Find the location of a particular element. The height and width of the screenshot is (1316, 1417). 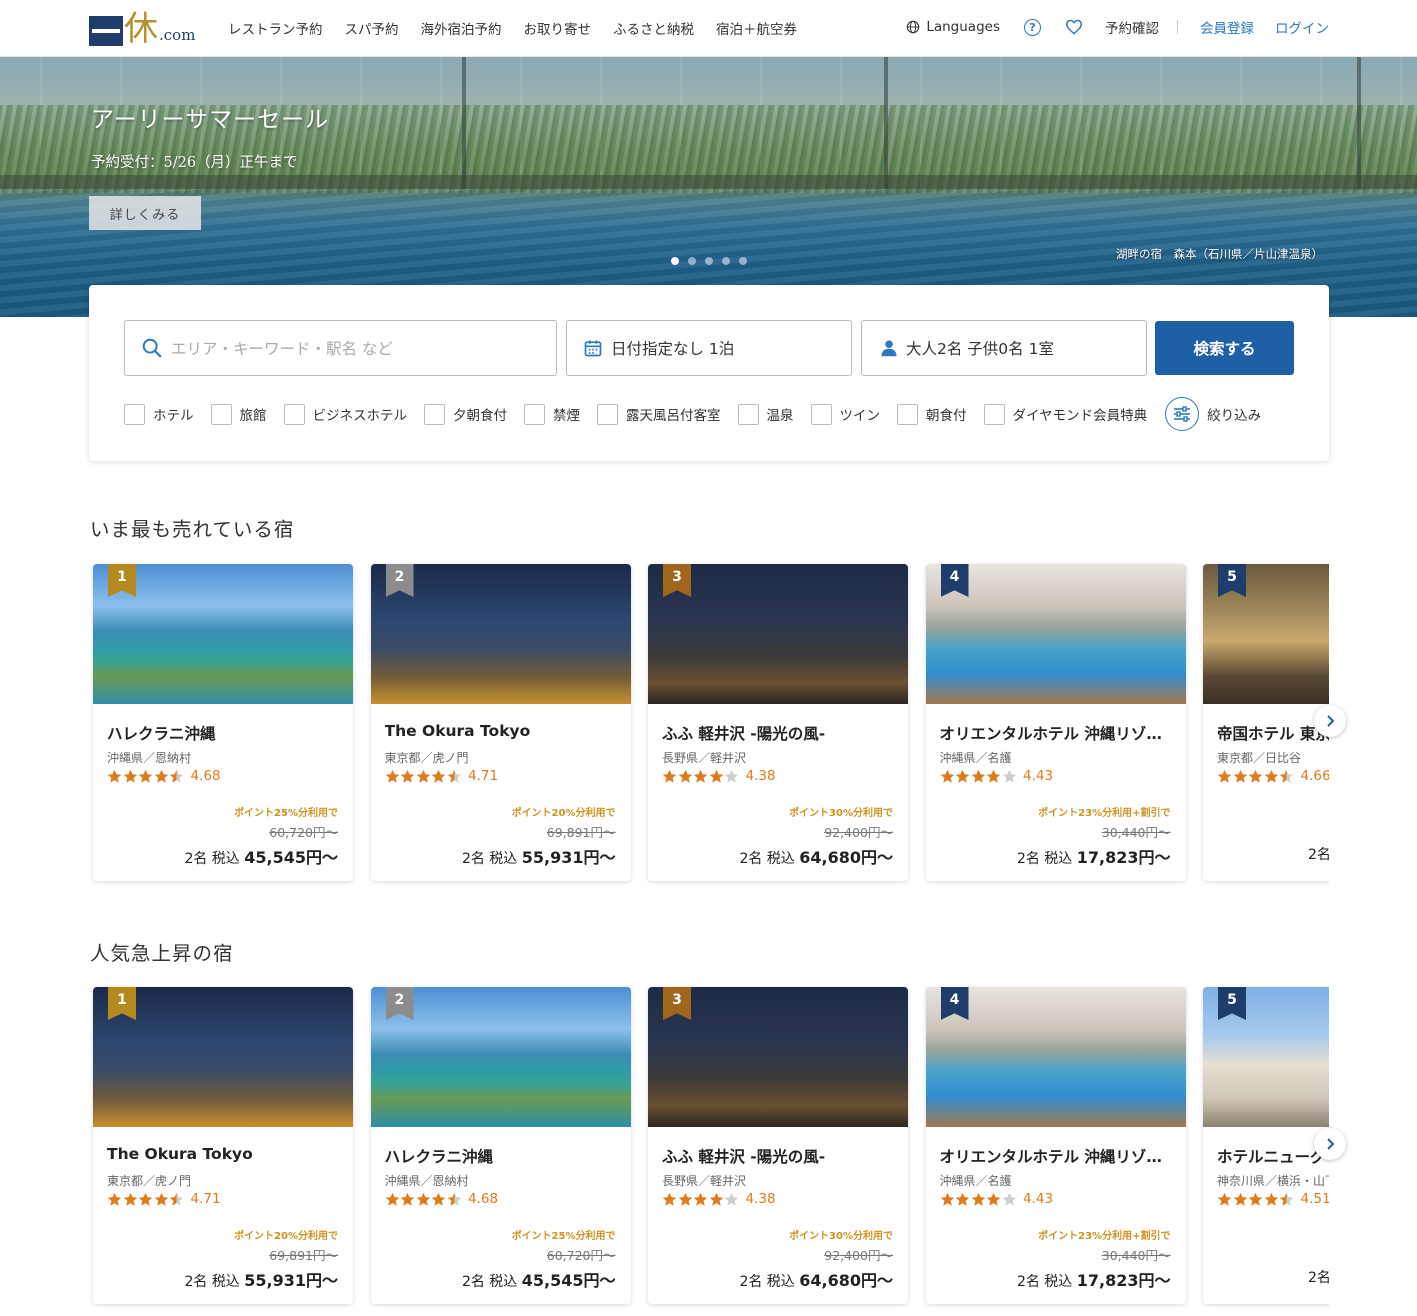

hotel-card: 5 帝国ホテル 東京 東京都／日比谷 4.66 2名 is located at coordinates (1266, 722).